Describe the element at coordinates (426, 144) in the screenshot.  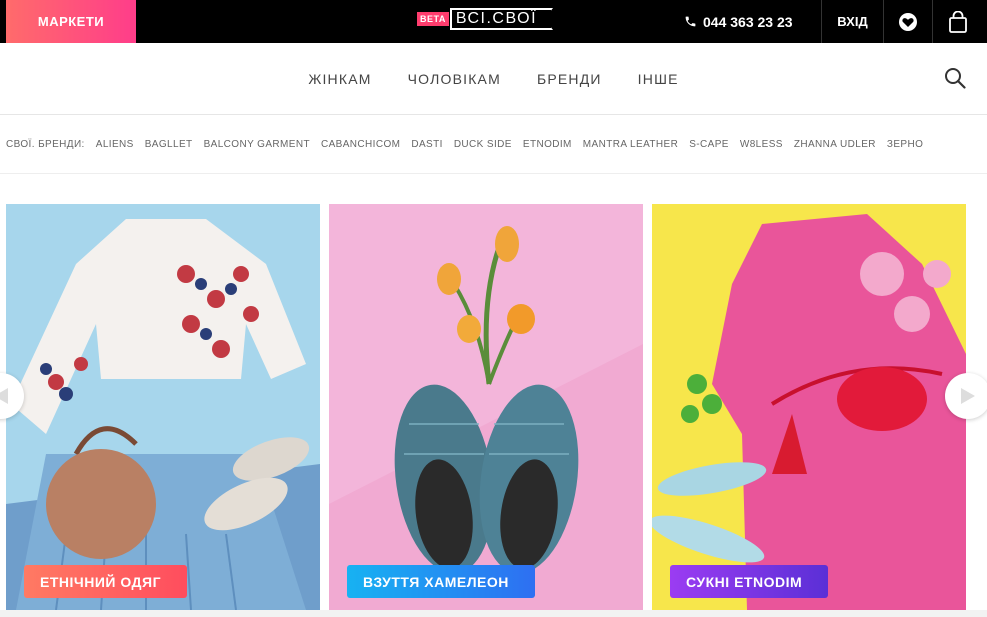
I see `brand-link-dasti: DASTI` at that location.